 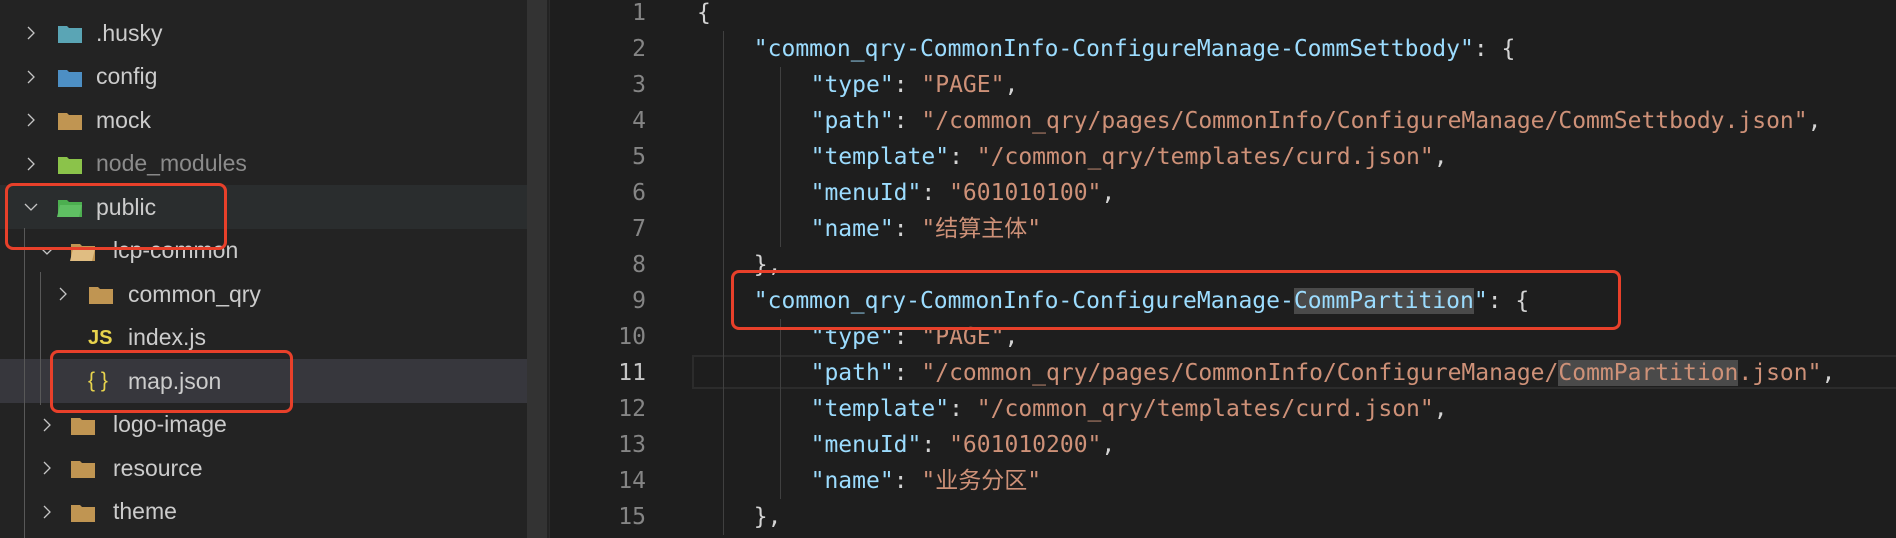 I want to click on code-line: "menuId": "601010100",, so click(x=963, y=193).